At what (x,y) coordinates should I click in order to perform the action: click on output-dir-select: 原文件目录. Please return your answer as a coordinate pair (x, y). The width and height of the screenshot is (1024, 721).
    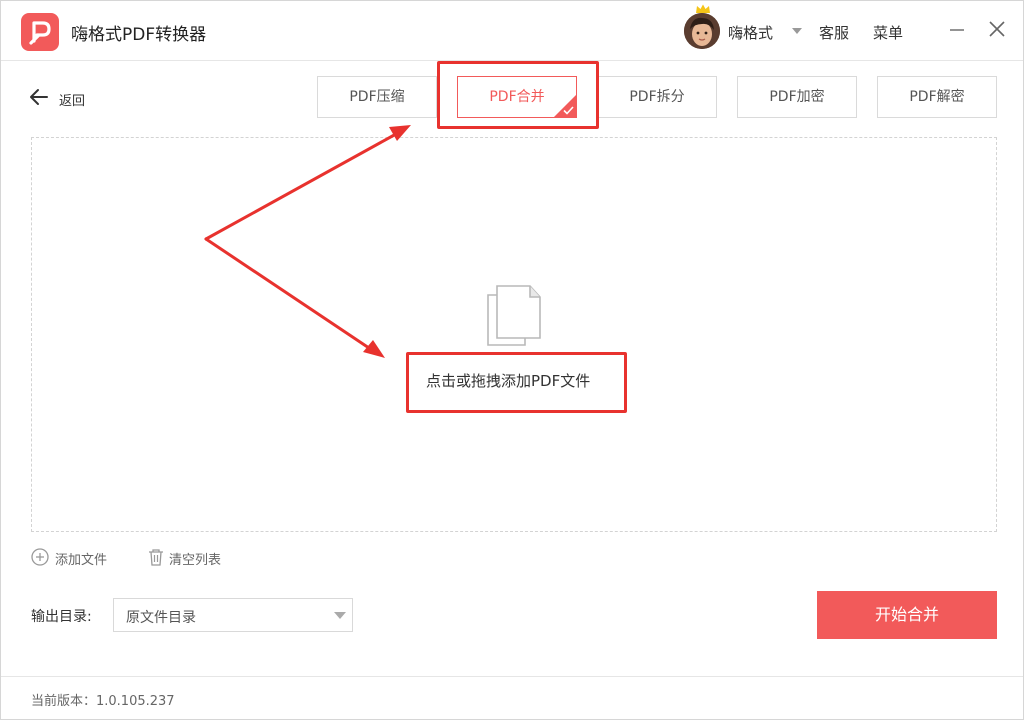
    Looking at the image, I should click on (233, 615).